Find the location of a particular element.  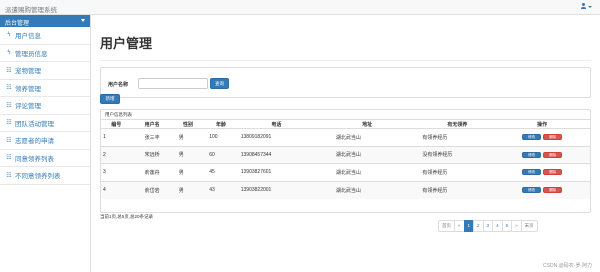

table-row: 3 俞莲舟男 45 13903827601 湖北武当山 有领养经历 修改 删除 is located at coordinates (345, 172).